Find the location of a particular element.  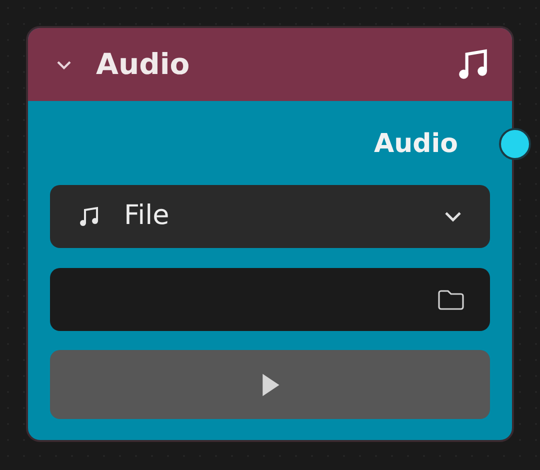

output-socket is located at coordinates (515, 144).